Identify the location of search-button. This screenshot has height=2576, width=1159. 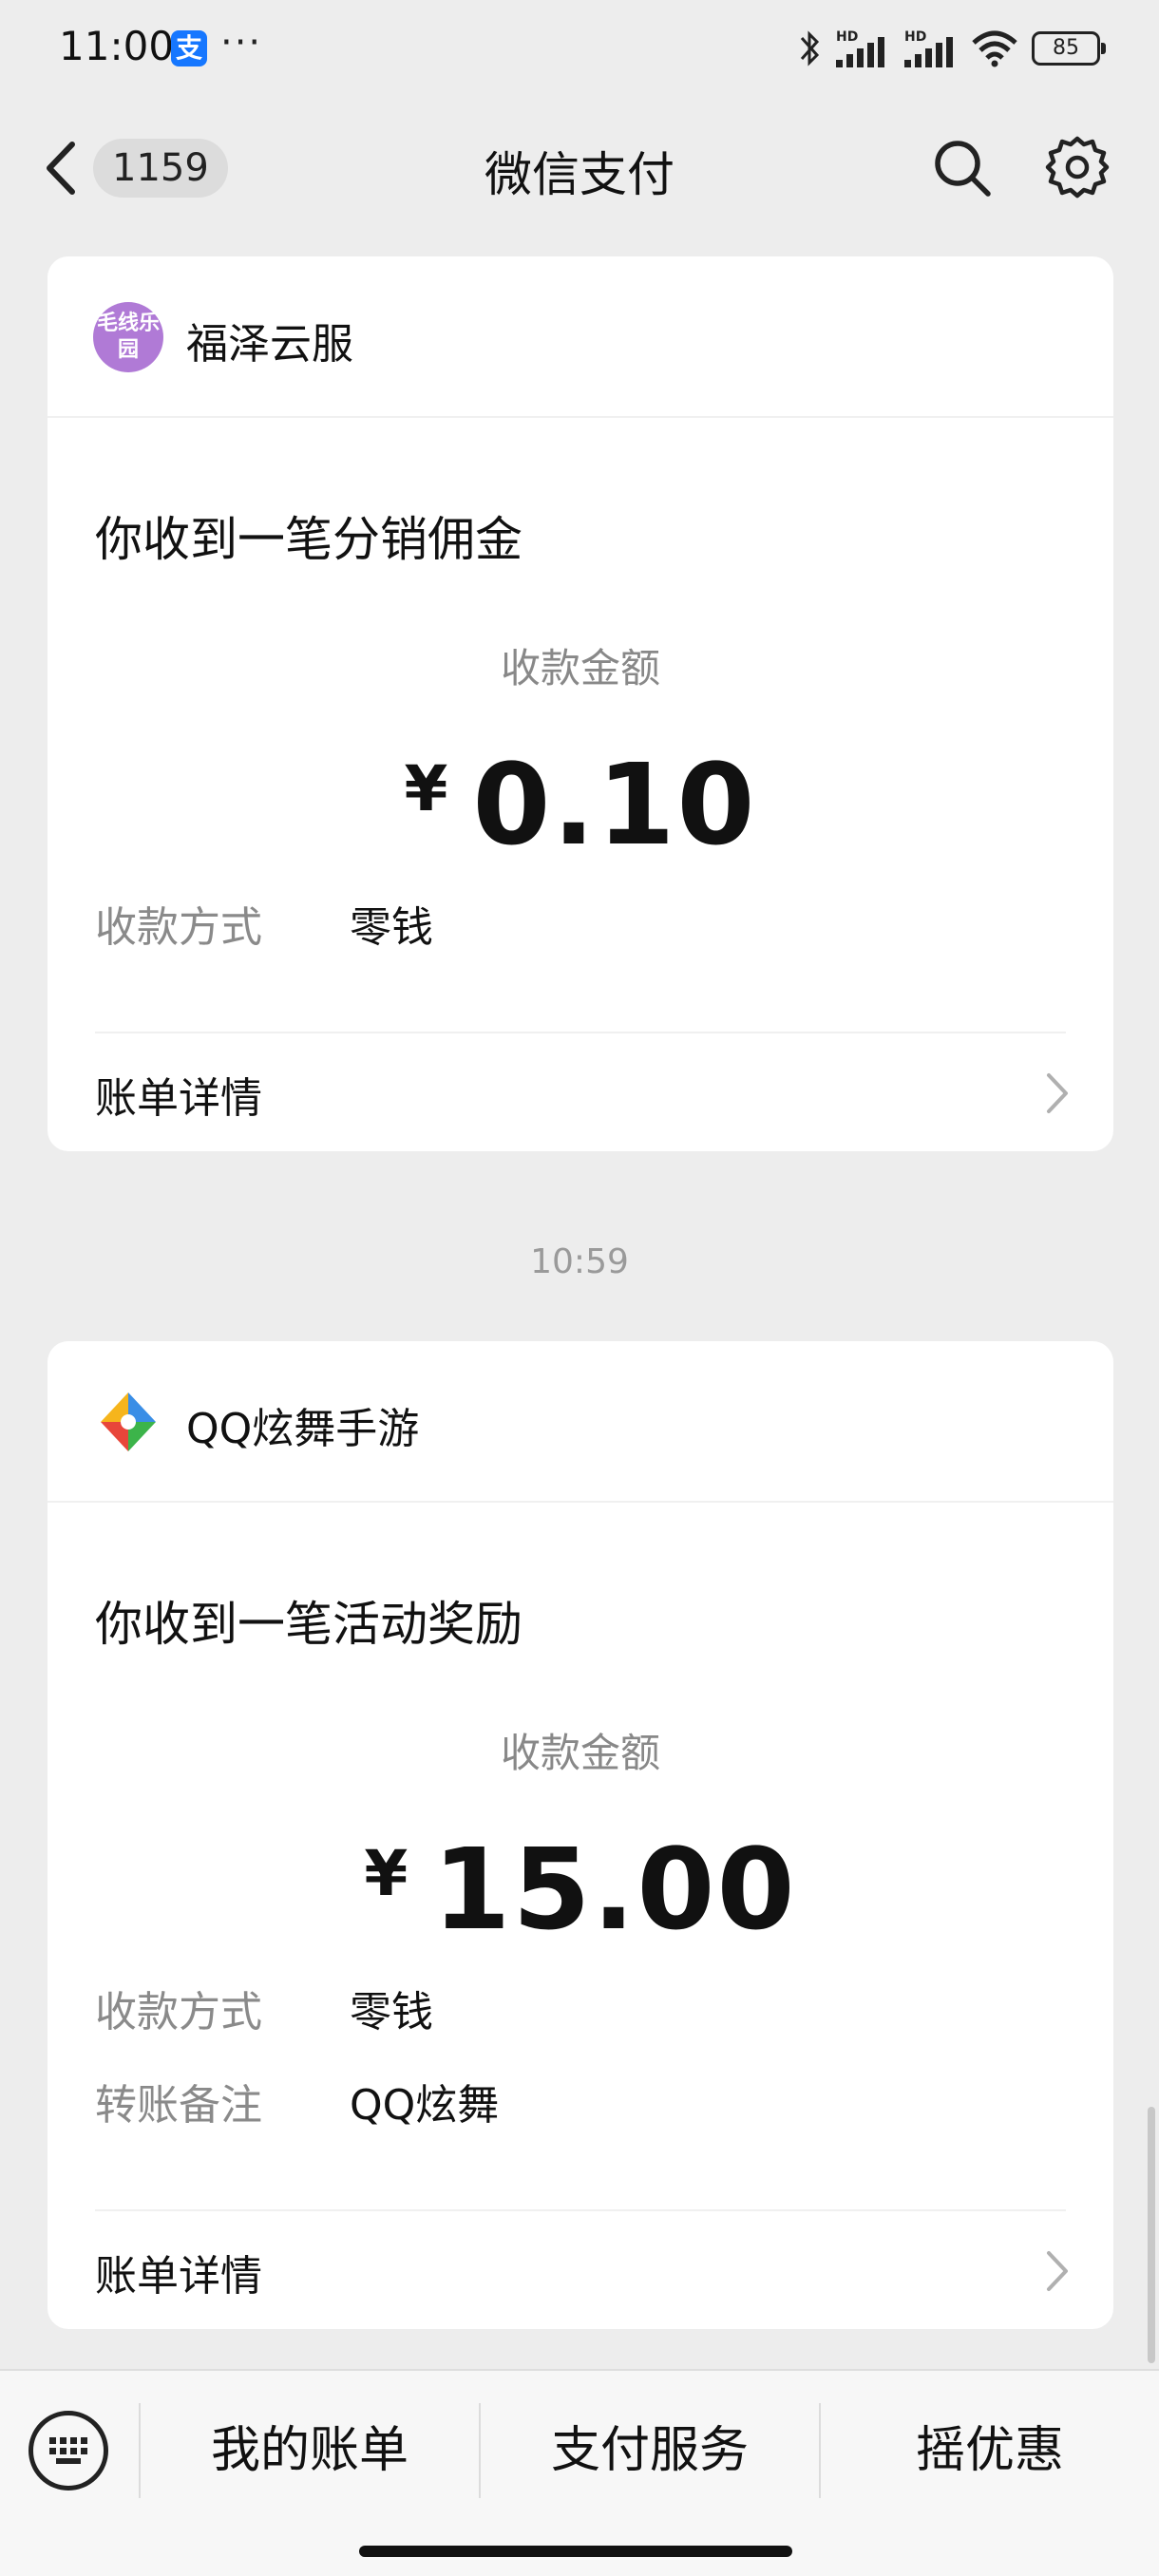
(962, 168).